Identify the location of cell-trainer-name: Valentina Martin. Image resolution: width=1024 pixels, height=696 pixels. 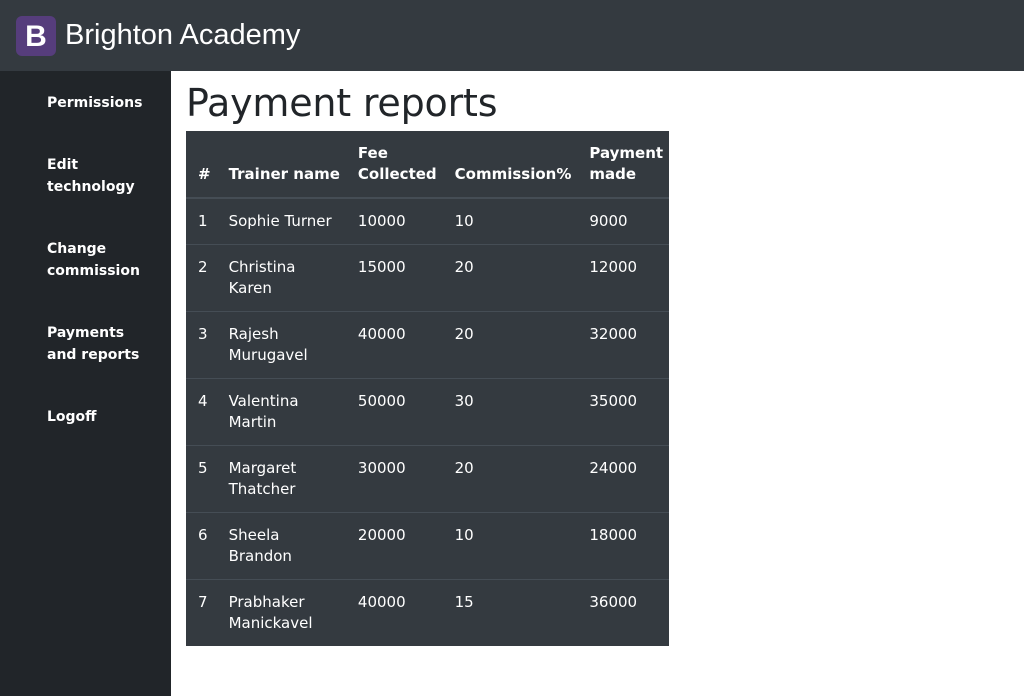
(281, 412).